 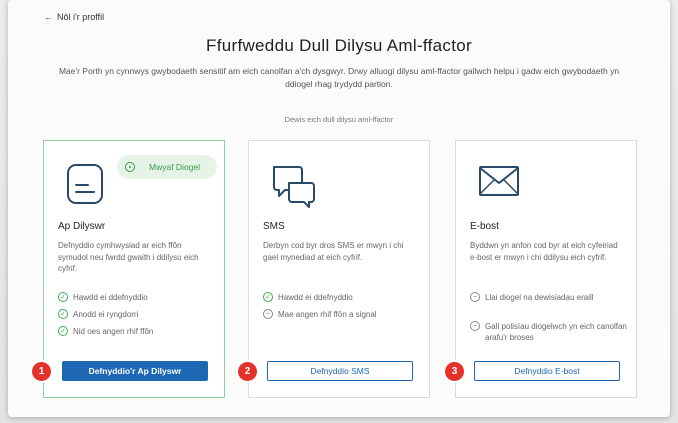 I want to click on feature-label: Llai diogel na dewisiadau eraill, so click(x=539, y=297).